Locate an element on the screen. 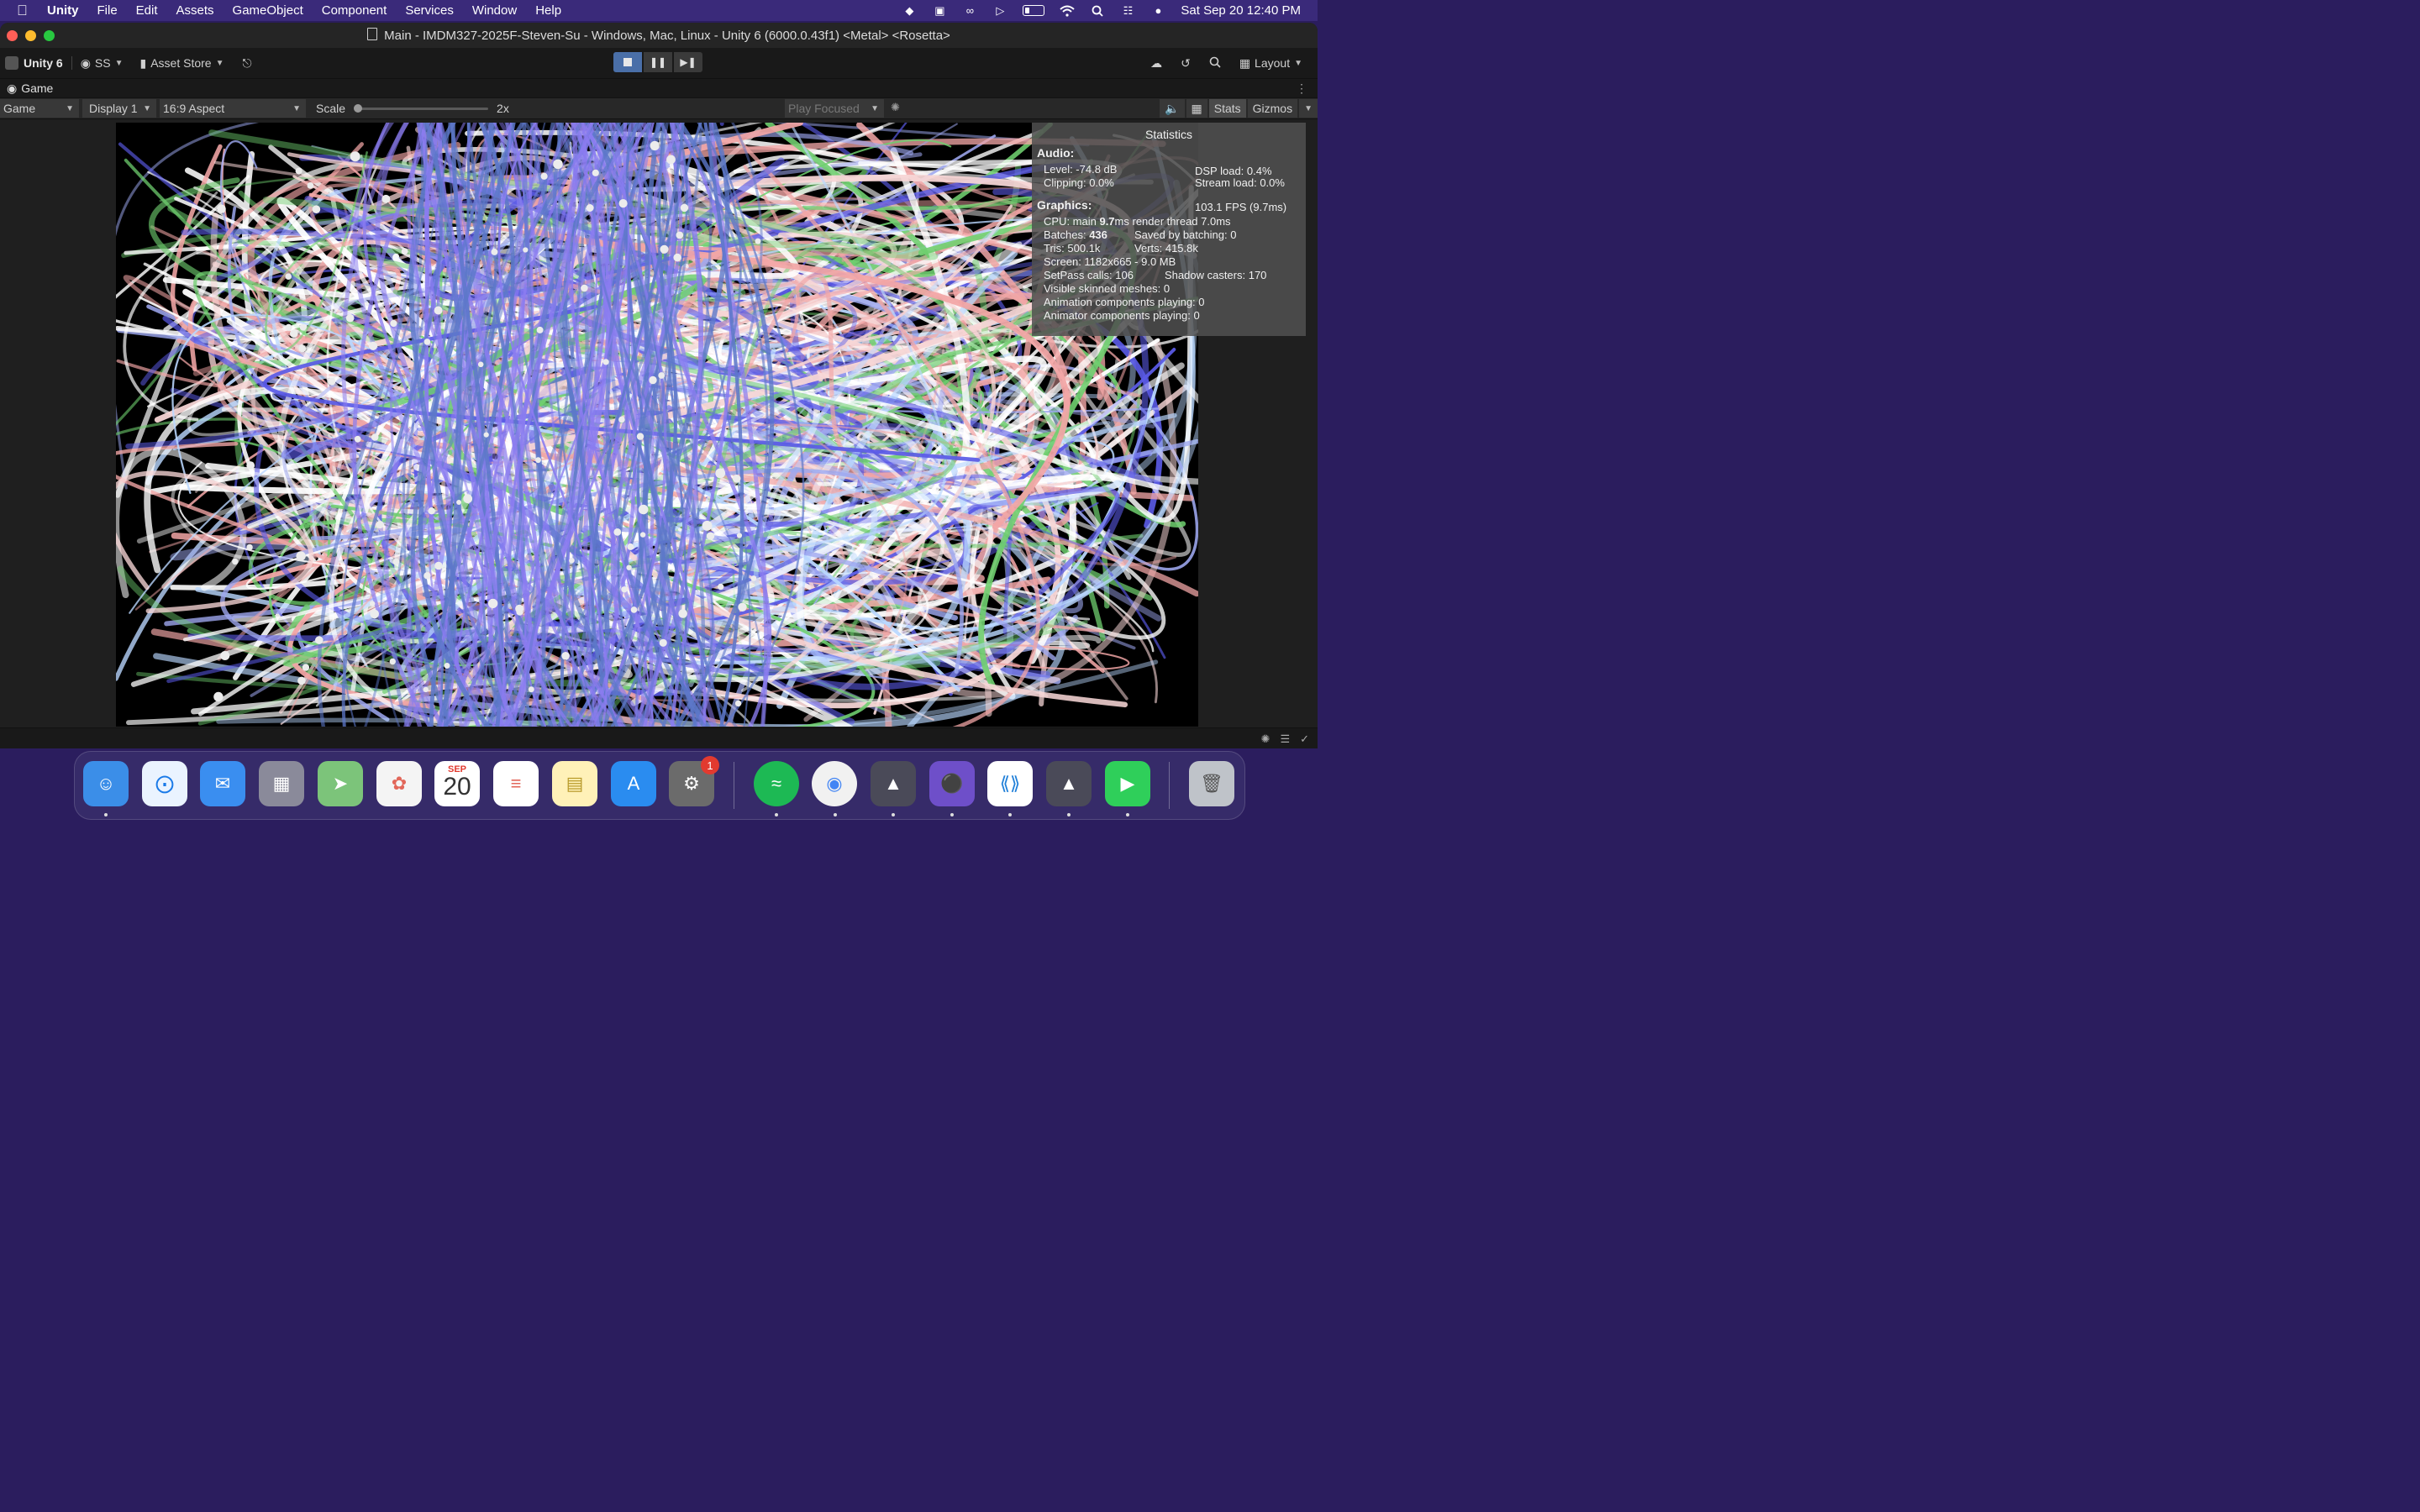  system-settings-icon: ⚙ 1 is located at coordinates (694, 781).